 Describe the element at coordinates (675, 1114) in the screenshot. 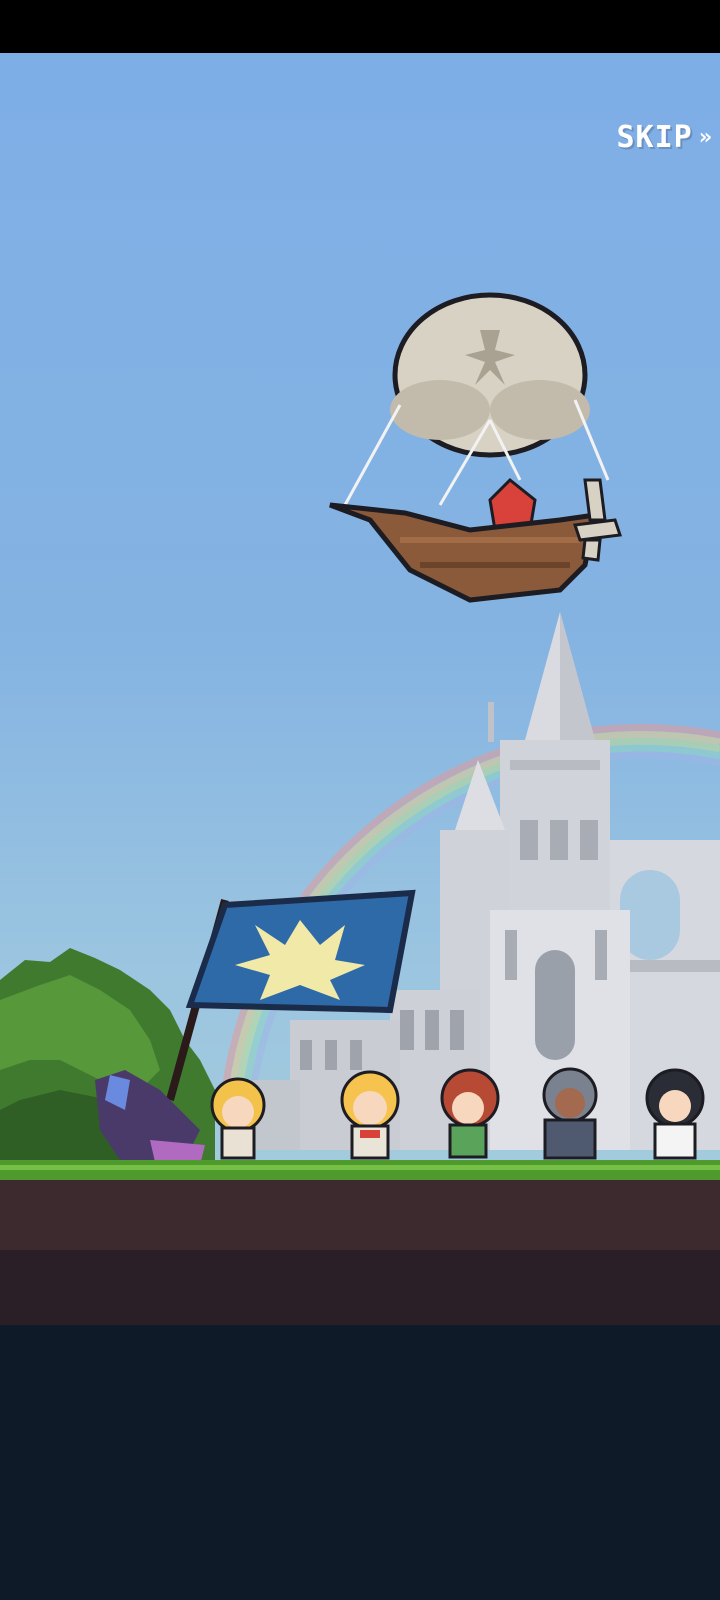

I see `character-dark-haired-maid` at that location.